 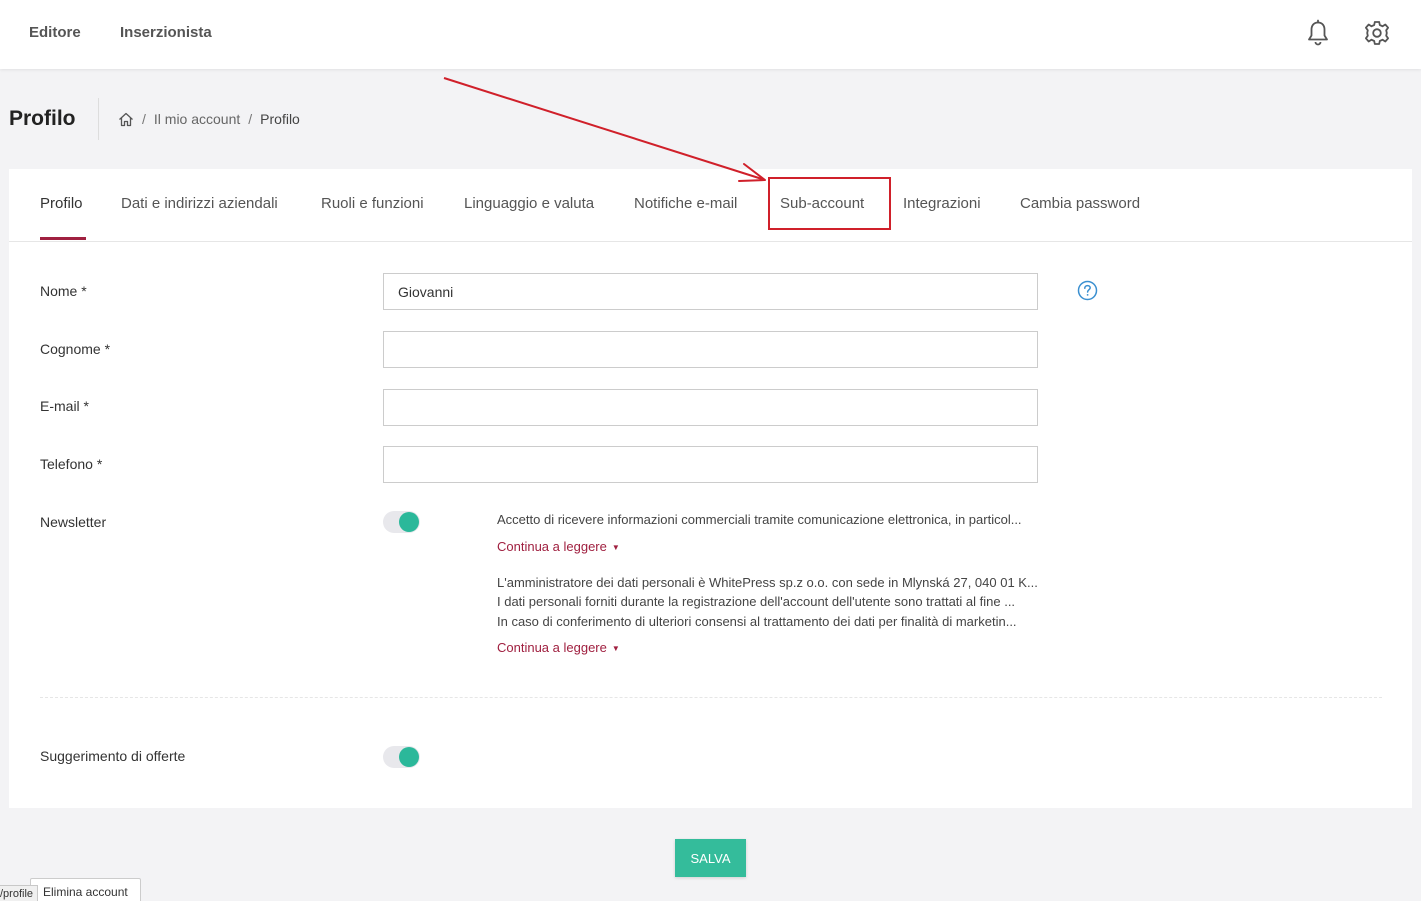 What do you see at coordinates (710, 119) in the screenshot?
I see `page-header: Profilo / Il mio account / Profilo` at bounding box center [710, 119].